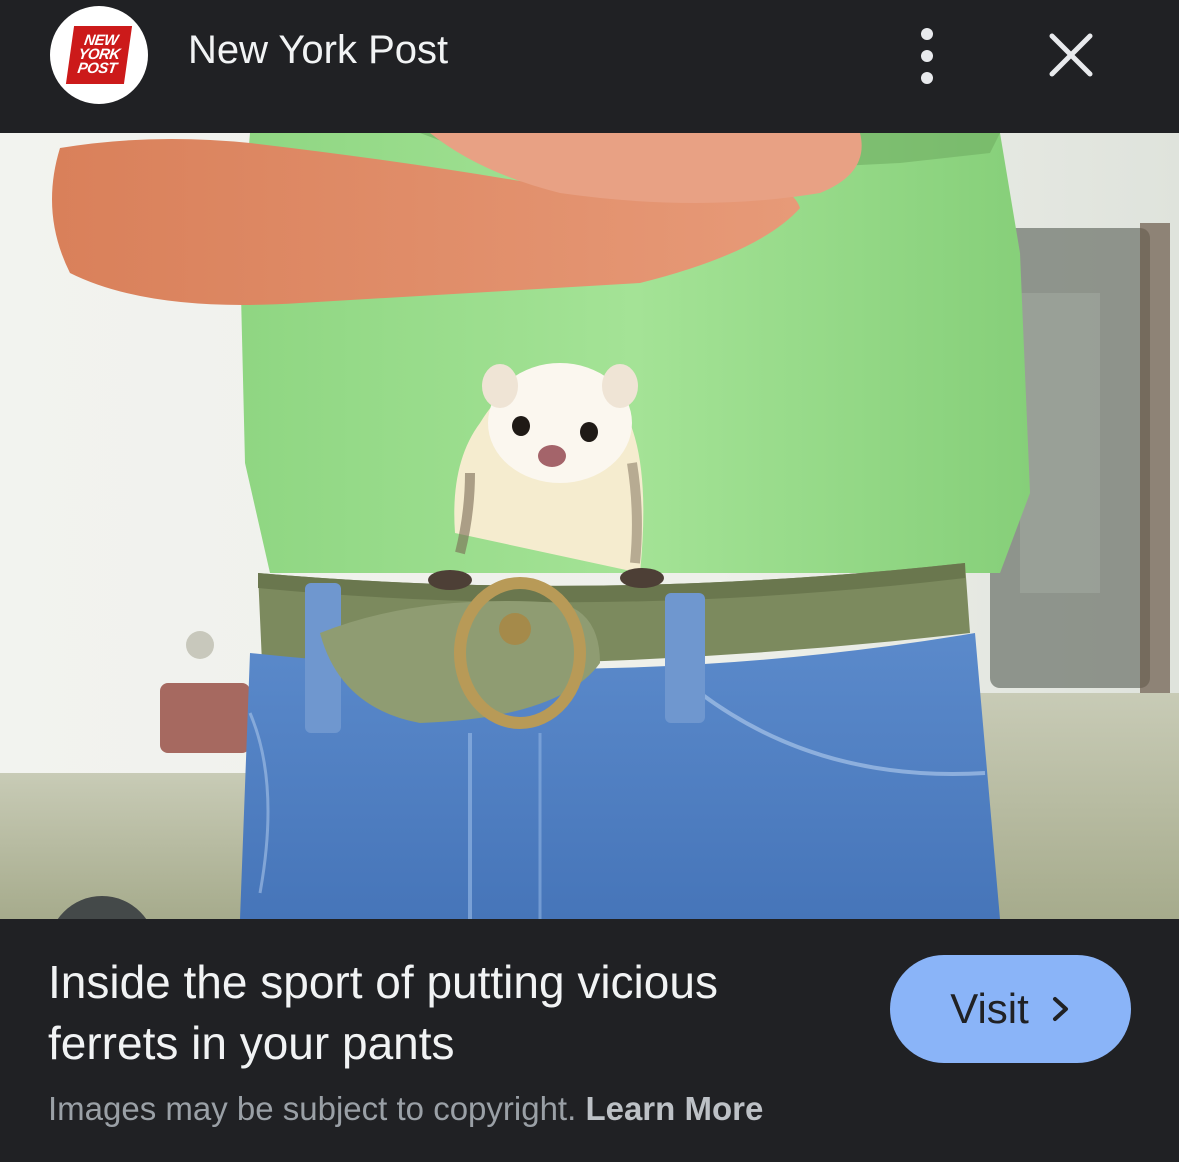 The height and width of the screenshot is (1162, 1179). Describe the element at coordinates (589, 66) in the screenshot. I see `header-bar: NEW YORK POST New York Post` at that location.